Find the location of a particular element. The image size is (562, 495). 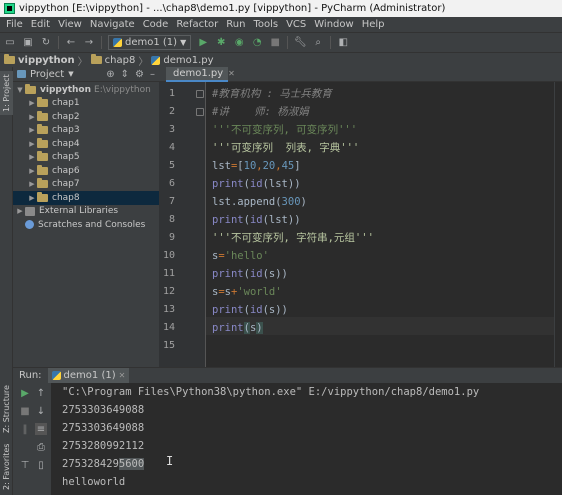

editor-scroll-strip is located at coordinates (558, 224).